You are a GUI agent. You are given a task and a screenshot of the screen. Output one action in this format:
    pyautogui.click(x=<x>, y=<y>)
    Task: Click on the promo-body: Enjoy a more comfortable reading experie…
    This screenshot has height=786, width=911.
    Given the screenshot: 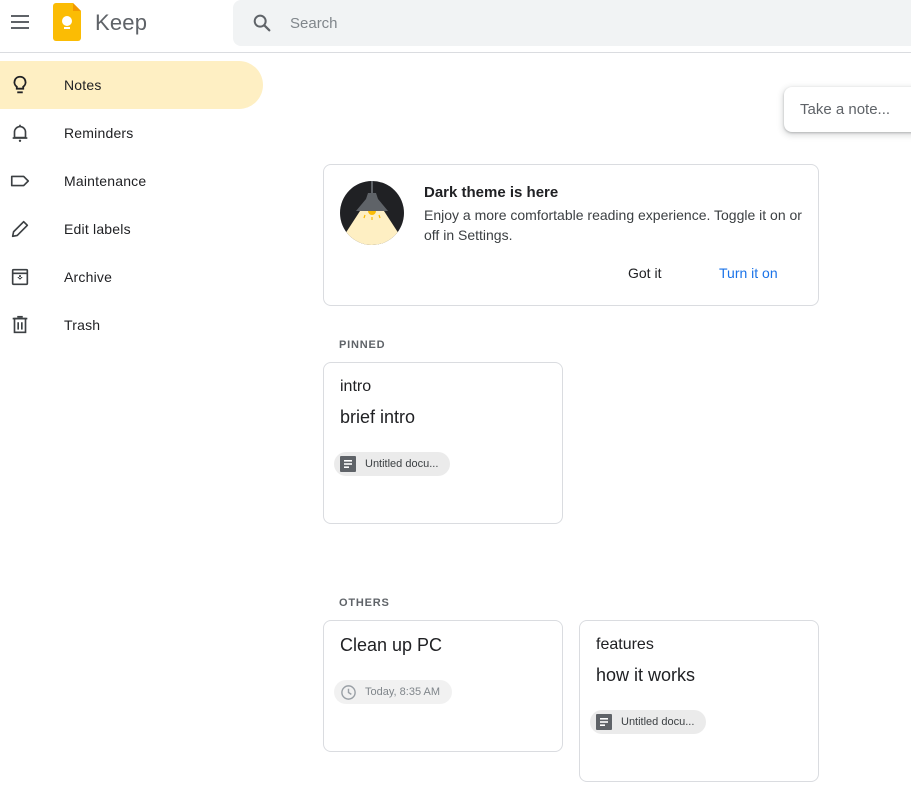 What is the action you would take?
    pyautogui.click(x=613, y=225)
    